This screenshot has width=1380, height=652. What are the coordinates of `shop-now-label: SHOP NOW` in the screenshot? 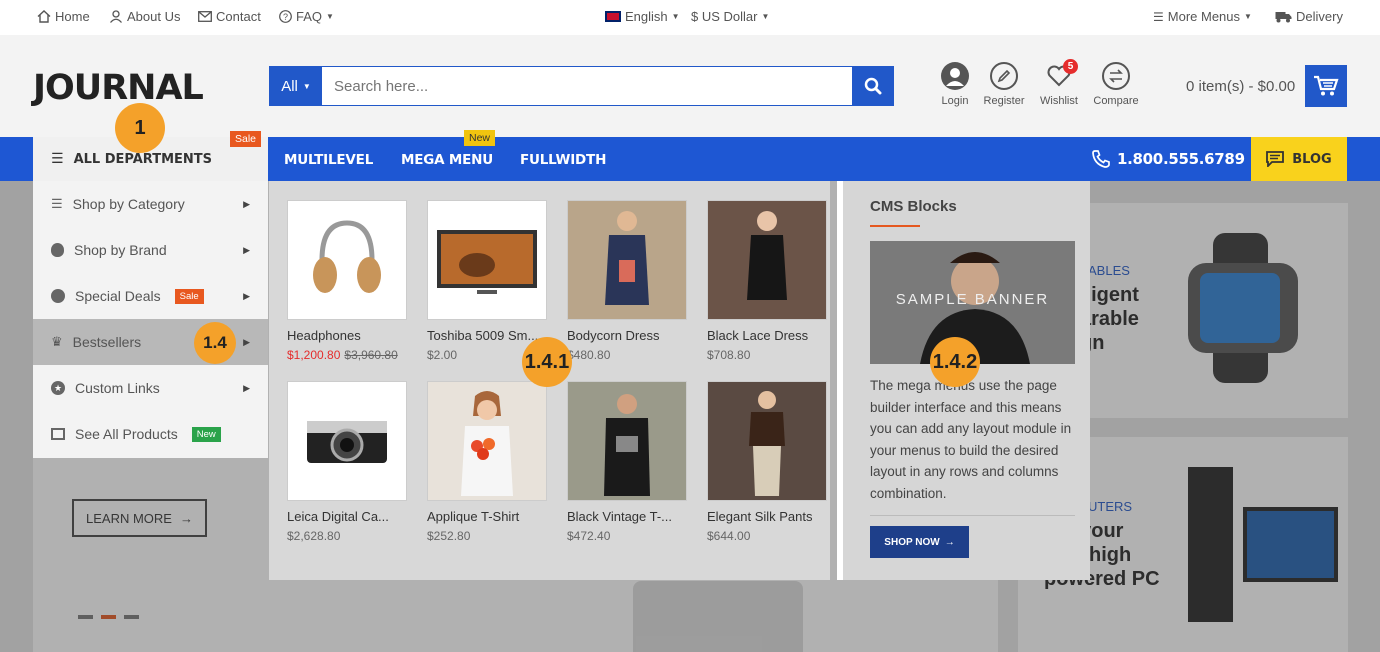 It's located at (912, 542).